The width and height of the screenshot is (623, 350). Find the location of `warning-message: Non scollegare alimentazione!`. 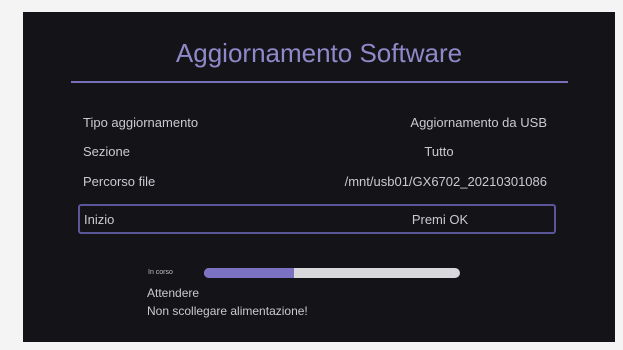

warning-message: Non scollegare alimentazione! is located at coordinates (227, 311).